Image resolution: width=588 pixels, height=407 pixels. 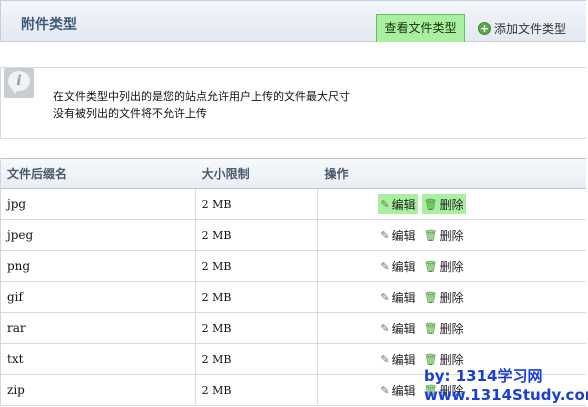 I want to click on cell-extension: png, so click(x=98, y=266).